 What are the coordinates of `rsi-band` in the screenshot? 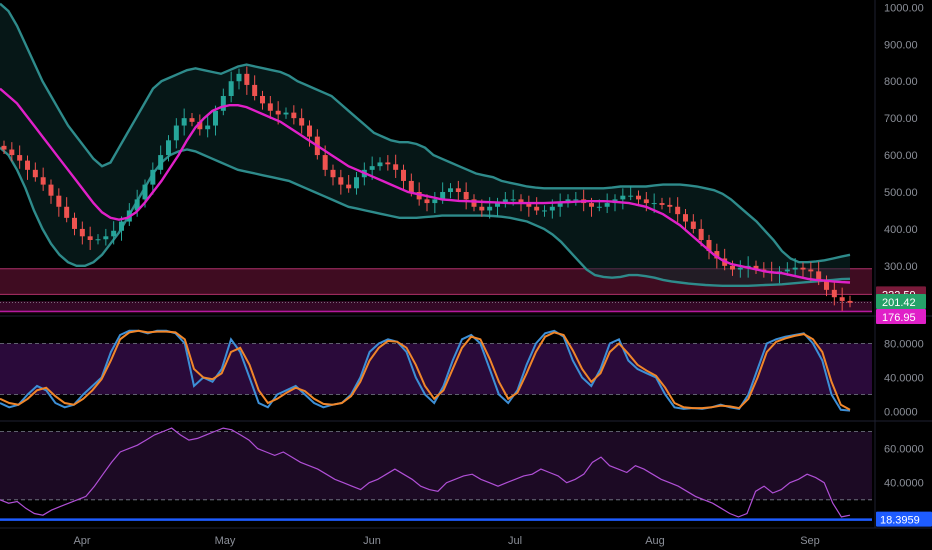 It's located at (436, 465).